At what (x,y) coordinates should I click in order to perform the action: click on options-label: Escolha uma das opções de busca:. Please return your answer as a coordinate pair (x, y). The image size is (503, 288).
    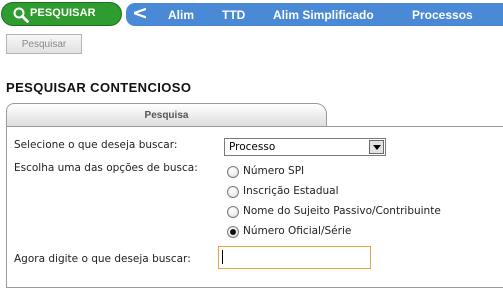
    Looking at the image, I should click on (106, 168).